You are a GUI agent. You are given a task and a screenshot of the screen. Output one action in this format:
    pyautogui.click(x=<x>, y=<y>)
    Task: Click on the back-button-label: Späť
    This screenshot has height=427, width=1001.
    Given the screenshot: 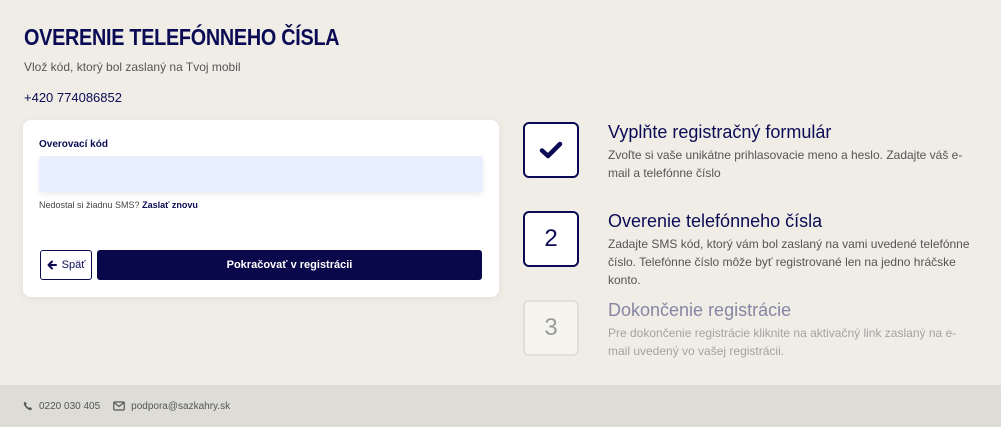 What is the action you would take?
    pyautogui.click(x=73, y=265)
    